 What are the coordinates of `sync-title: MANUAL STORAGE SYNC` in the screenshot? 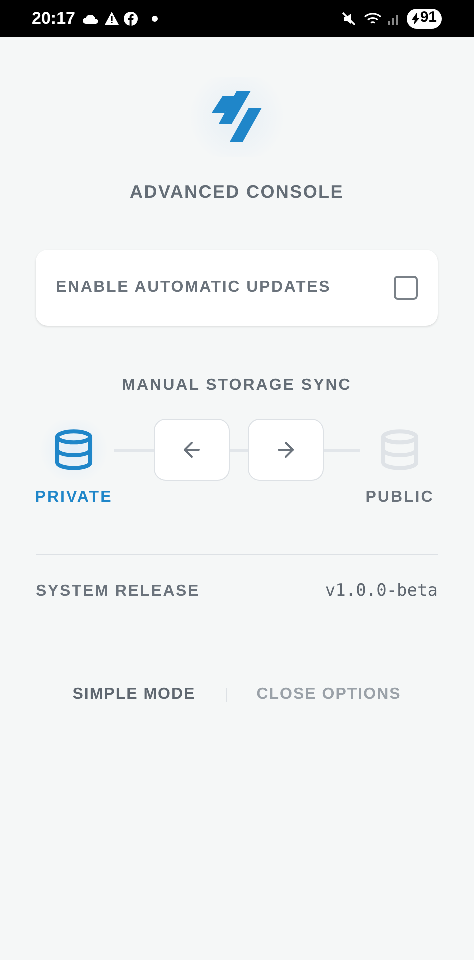 It's located at (237, 386).